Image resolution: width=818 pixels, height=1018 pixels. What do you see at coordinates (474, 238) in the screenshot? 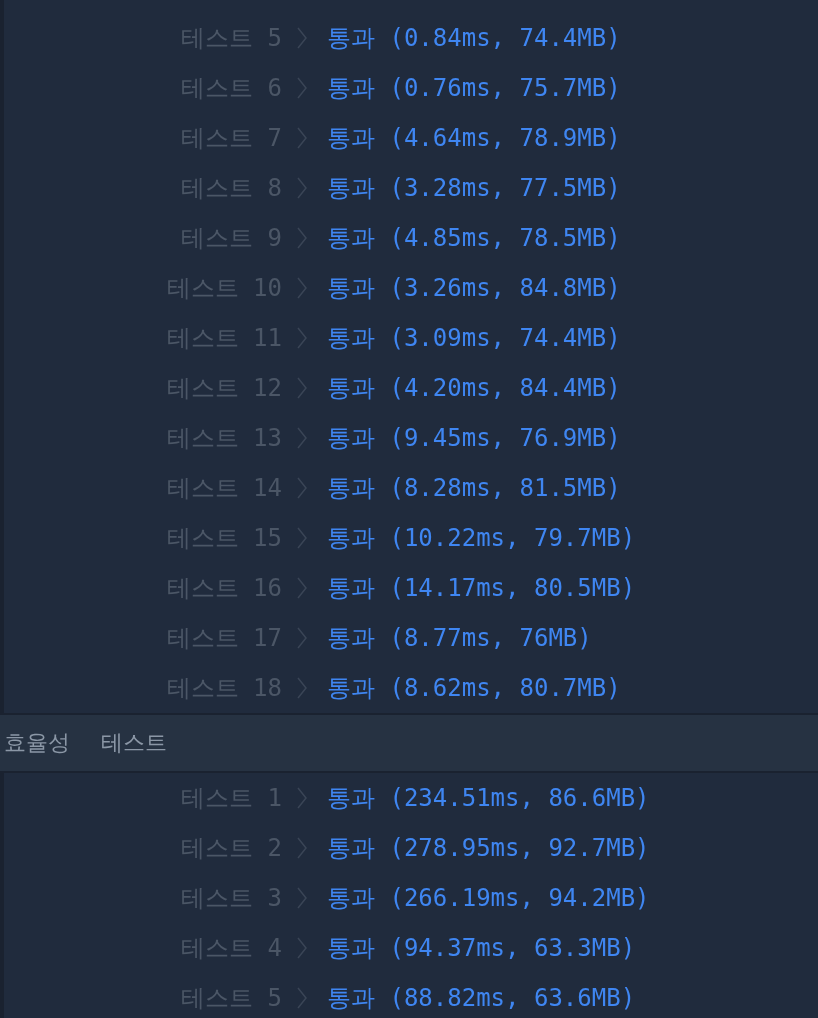
I see `test-result: 통과 (4.85ms, 78.5MB)` at bounding box center [474, 238].